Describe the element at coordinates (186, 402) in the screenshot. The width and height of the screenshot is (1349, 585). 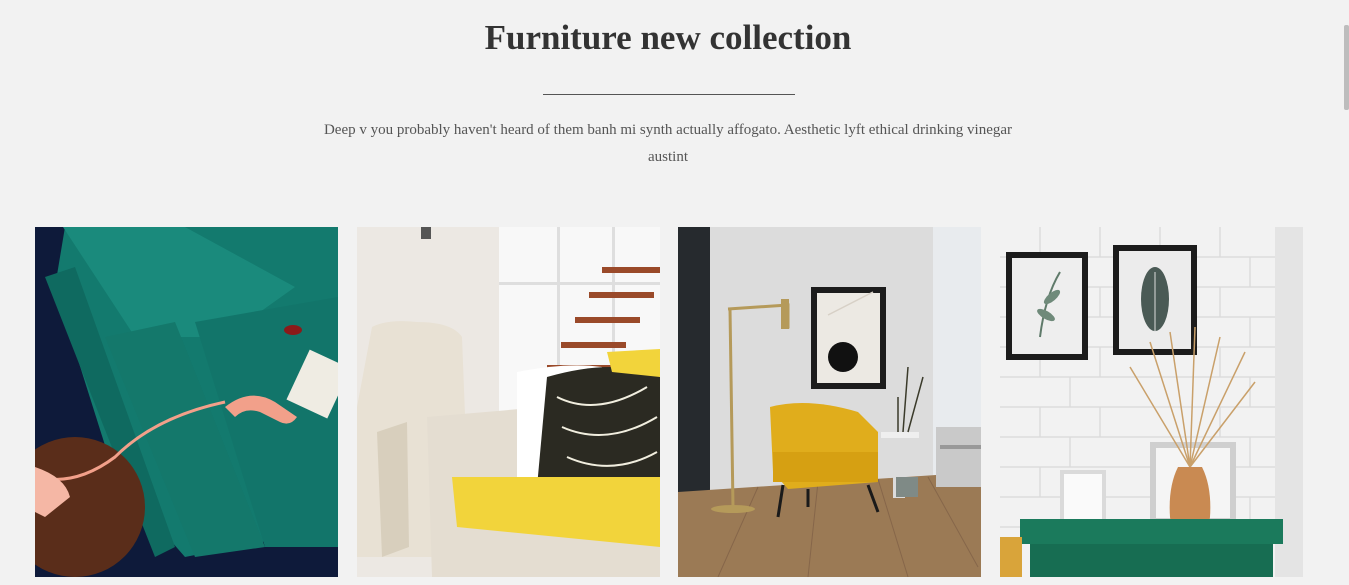
I see `gallery-image-teal-sofa` at that location.